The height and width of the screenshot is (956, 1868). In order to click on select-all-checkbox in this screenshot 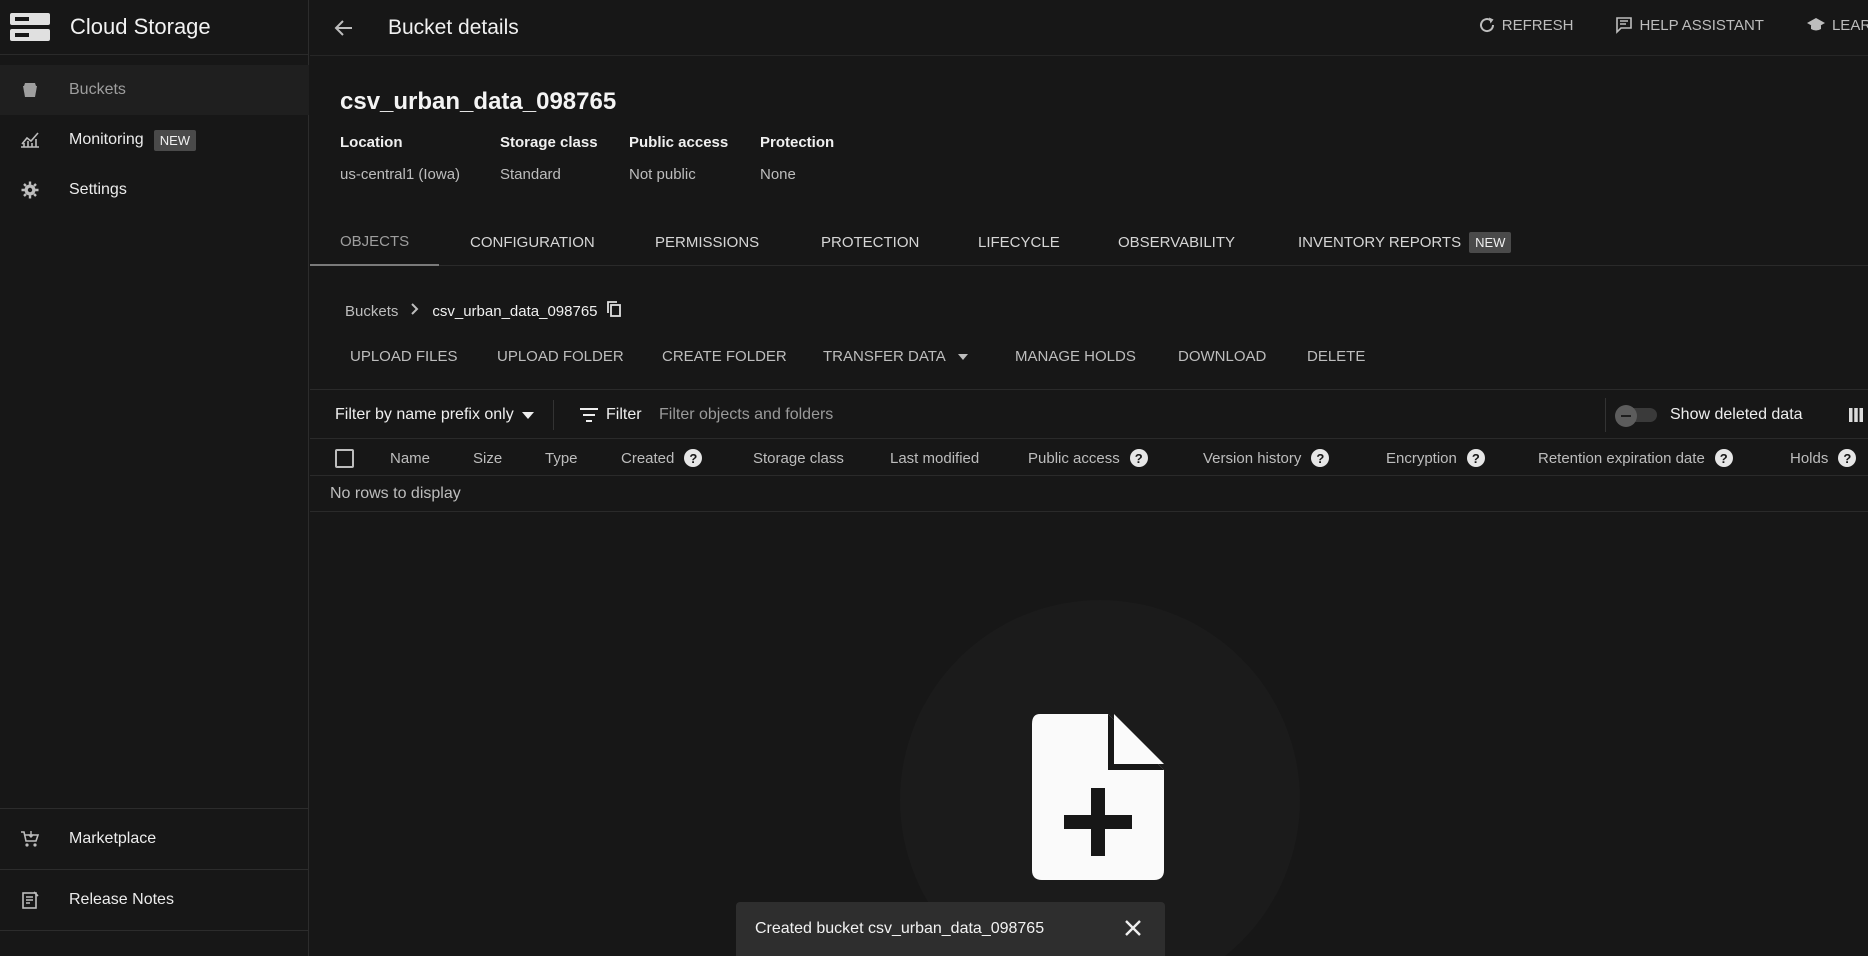, I will do `click(344, 458)`.